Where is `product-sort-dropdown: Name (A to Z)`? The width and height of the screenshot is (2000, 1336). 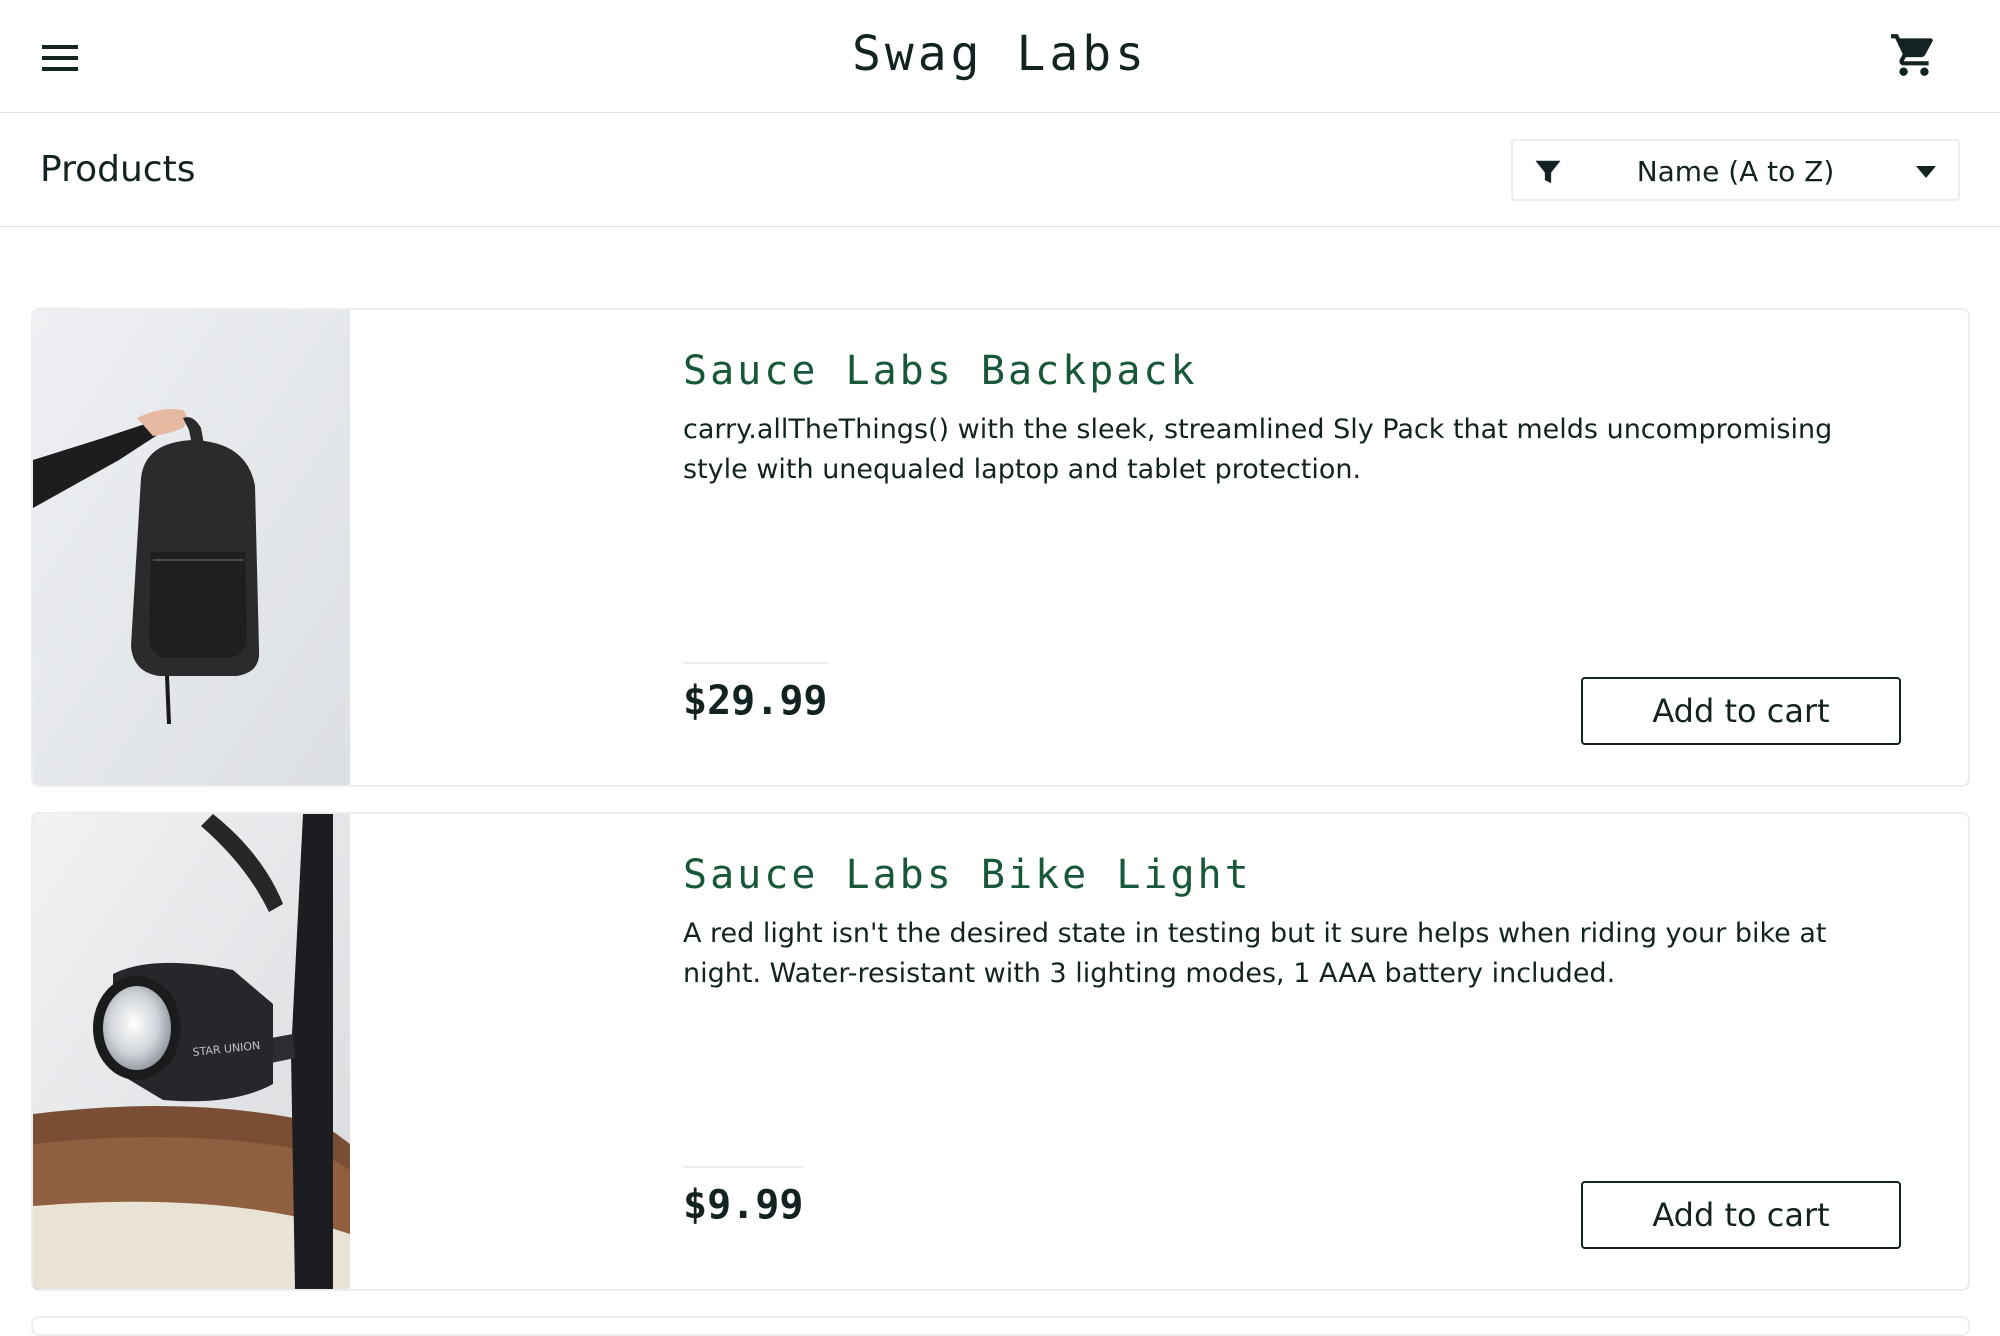
product-sort-dropdown: Name (A to Z) is located at coordinates (1735, 170).